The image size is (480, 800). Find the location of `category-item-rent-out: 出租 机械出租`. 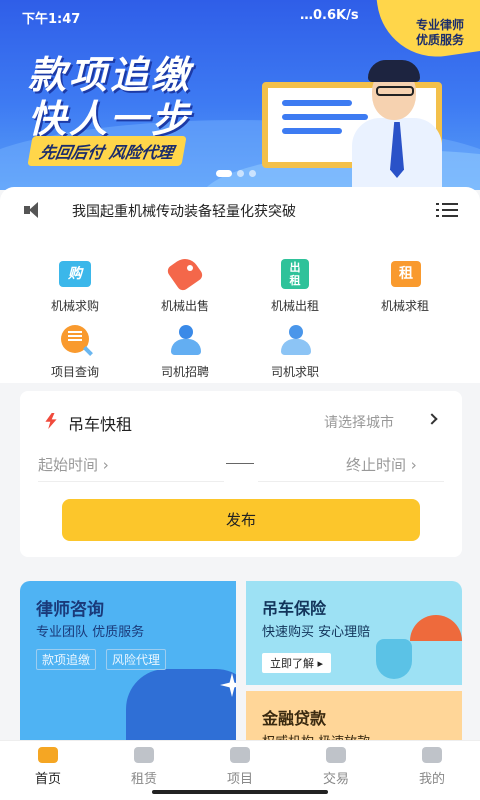

category-item-rent-out: 出租 机械出租 is located at coordinates (295, 287).